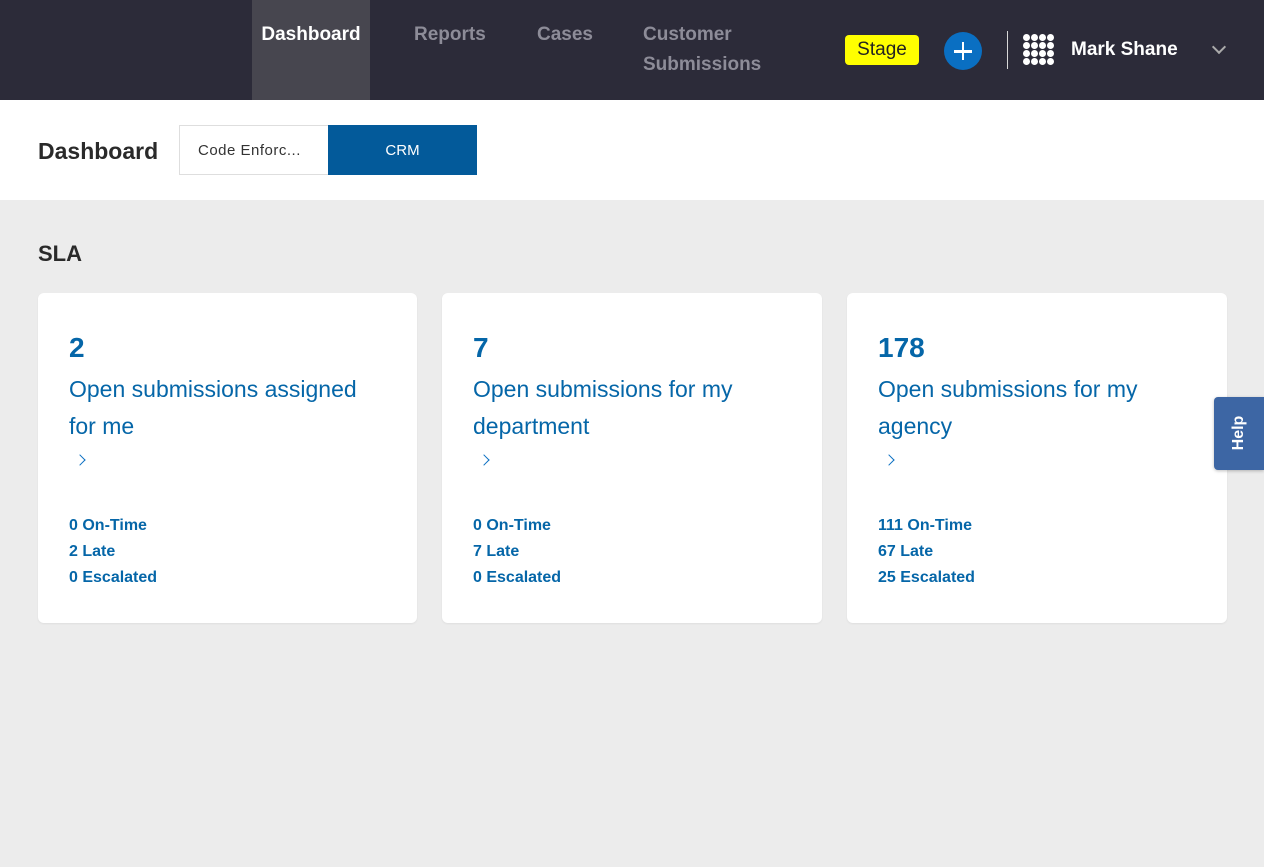 This screenshot has width=1264, height=867. What do you see at coordinates (1007, 50) in the screenshot?
I see `nav-divider` at bounding box center [1007, 50].